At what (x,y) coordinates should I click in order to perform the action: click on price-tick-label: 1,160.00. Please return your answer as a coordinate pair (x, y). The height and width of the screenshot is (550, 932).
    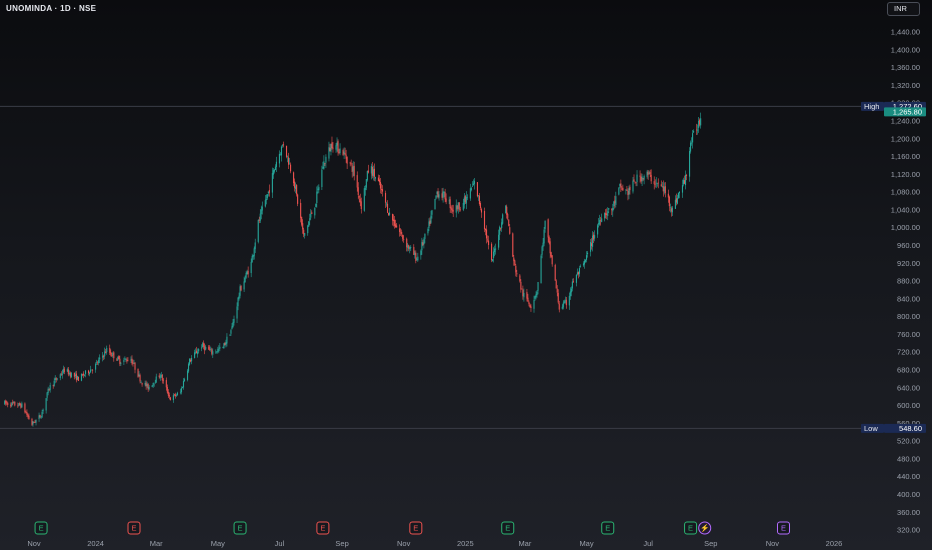
    Looking at the image, I should click on (905, 156).